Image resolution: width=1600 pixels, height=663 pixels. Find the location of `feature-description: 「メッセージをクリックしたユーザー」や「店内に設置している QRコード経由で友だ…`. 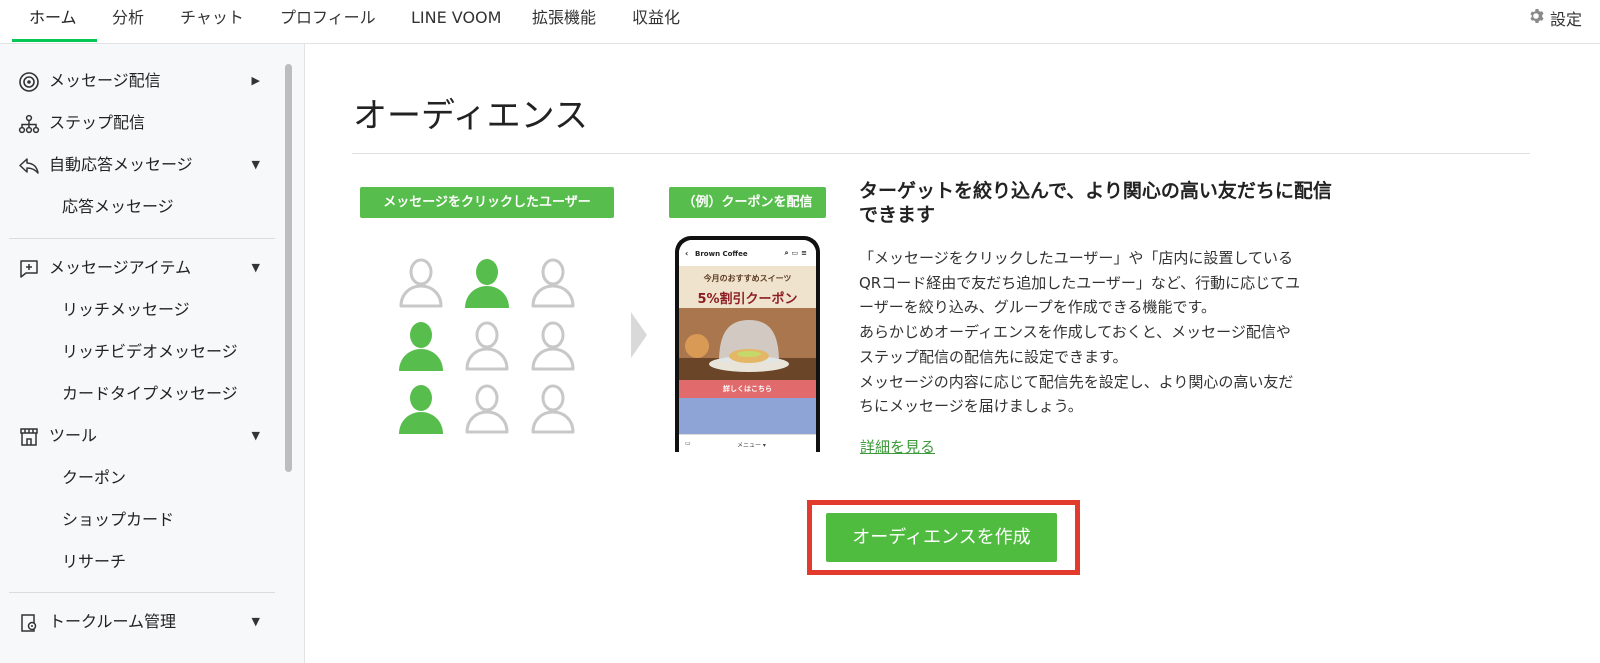

feature-description: 「メッセージをクリックしたユーザー」や「店内に設置している QRコード経由で友だ… is located at coordinates (1104, 332).